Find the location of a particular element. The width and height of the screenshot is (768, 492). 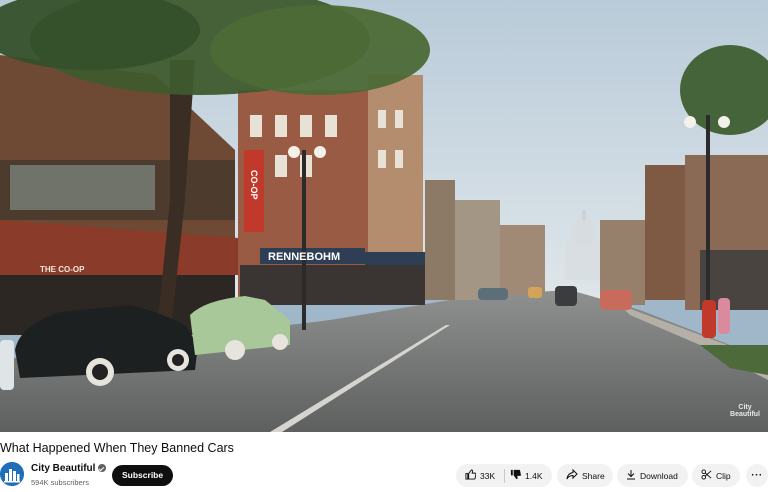

clip-button: Clip is located at coordinates (716, 475).